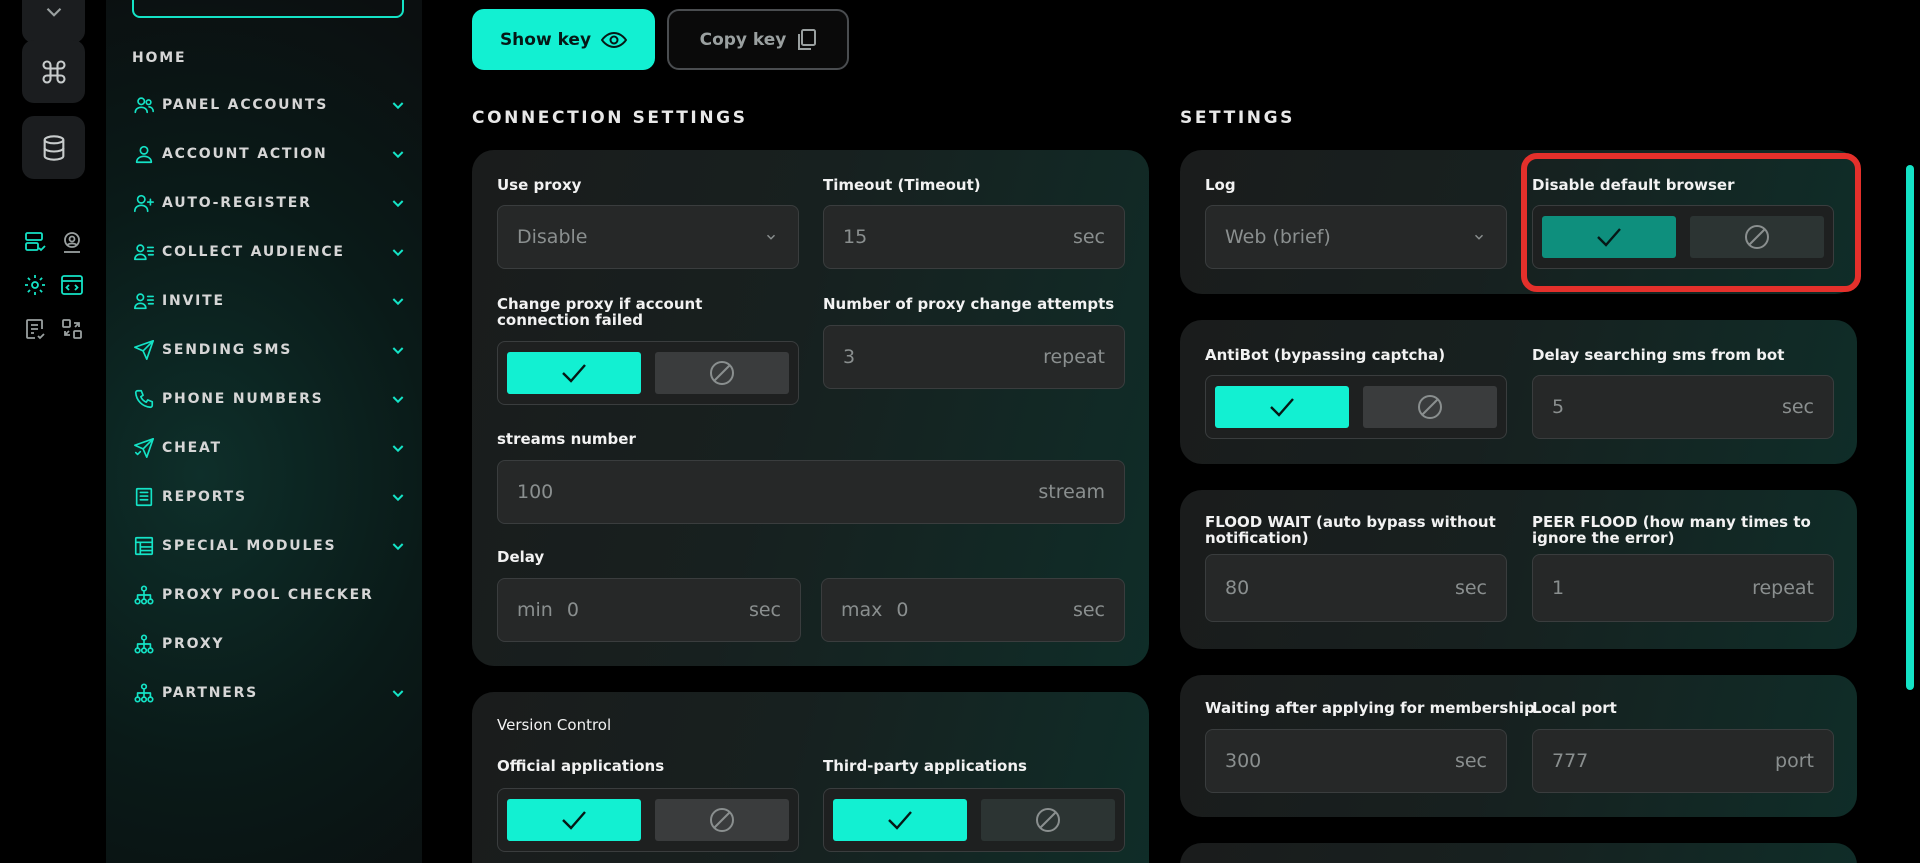 Image resolution: width=1920 pixels, height=863 pixels. I want to click on sidebar-item-label: COLLECT AUDIENCE, so click(253, 252).